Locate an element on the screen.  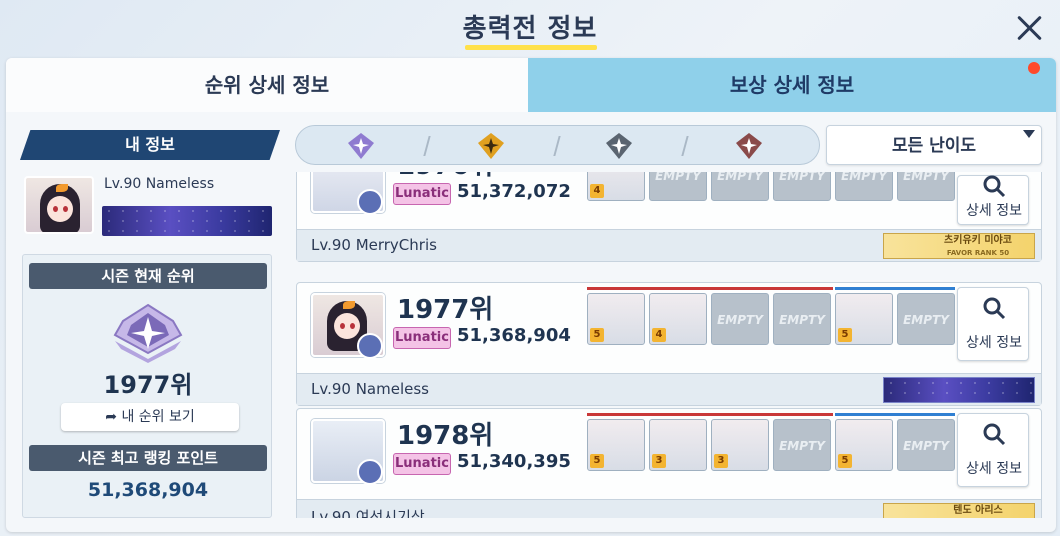
my-profile-banner is located at coordinates (187, 221).